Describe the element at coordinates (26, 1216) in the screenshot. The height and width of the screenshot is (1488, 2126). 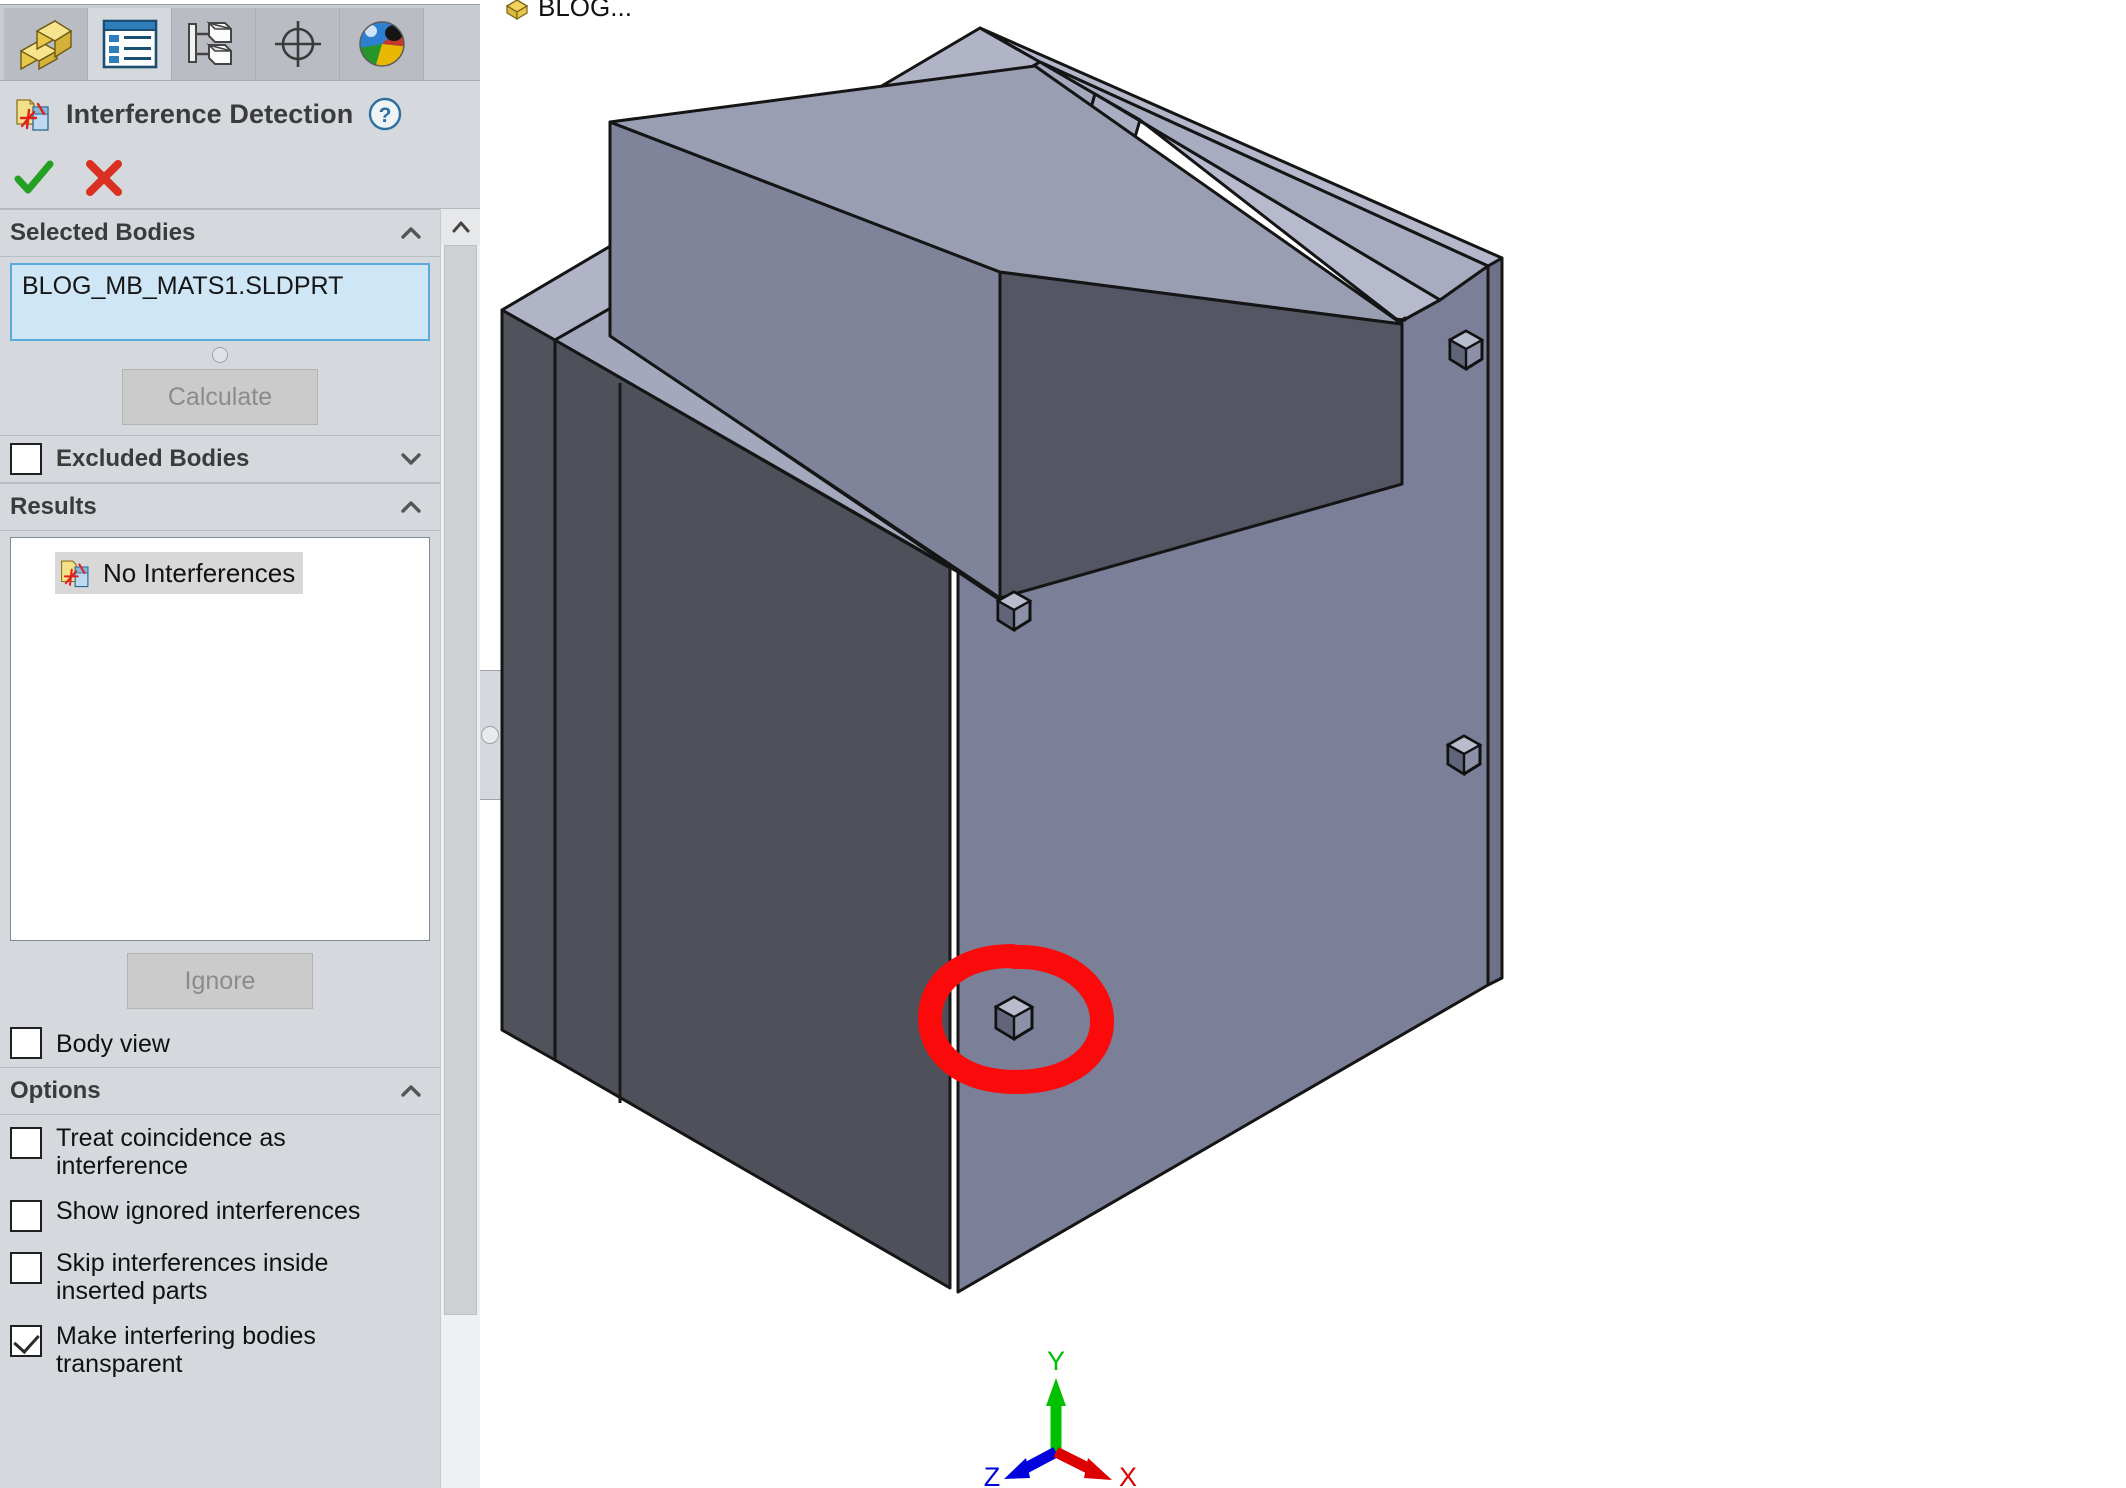
I see `option-show-ignored-checkbox` at that location.